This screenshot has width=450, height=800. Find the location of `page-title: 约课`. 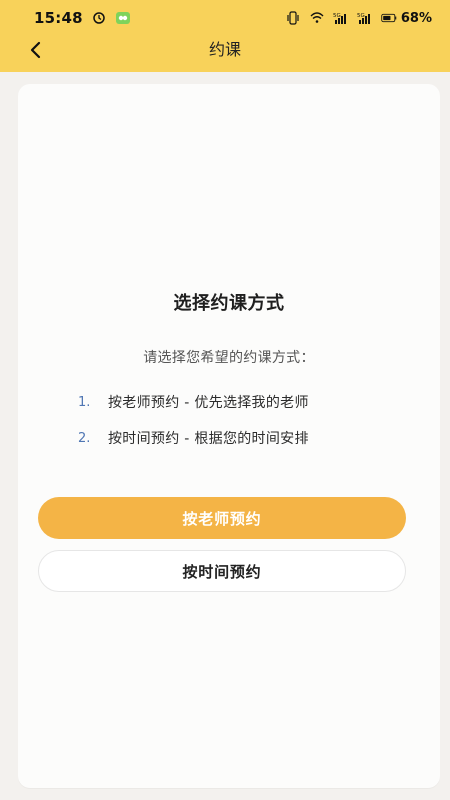

page-title: 约课 is located at coordinates (224, 49).